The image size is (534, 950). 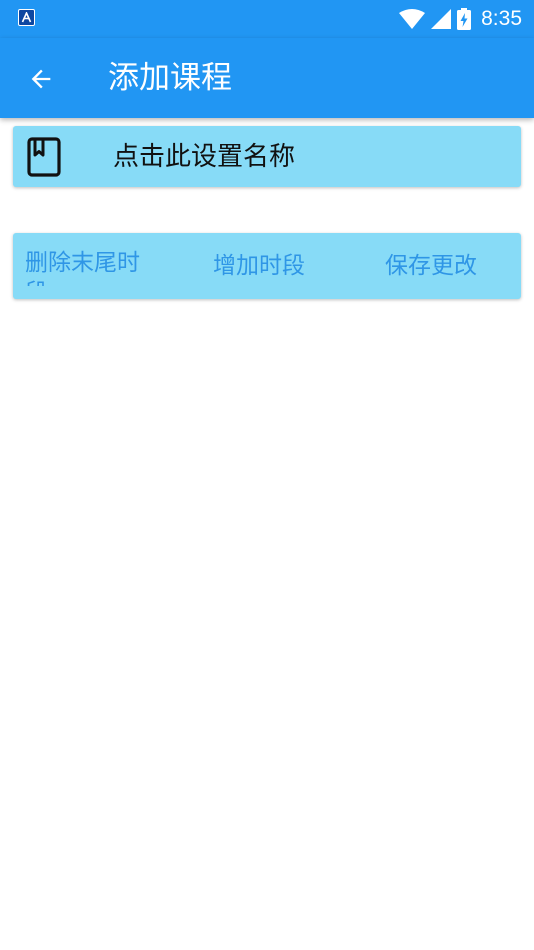 What do you see at coordinates (26, 17) in the screenshot?
I see `app-notification-icon` at bounding box center [26, 17].